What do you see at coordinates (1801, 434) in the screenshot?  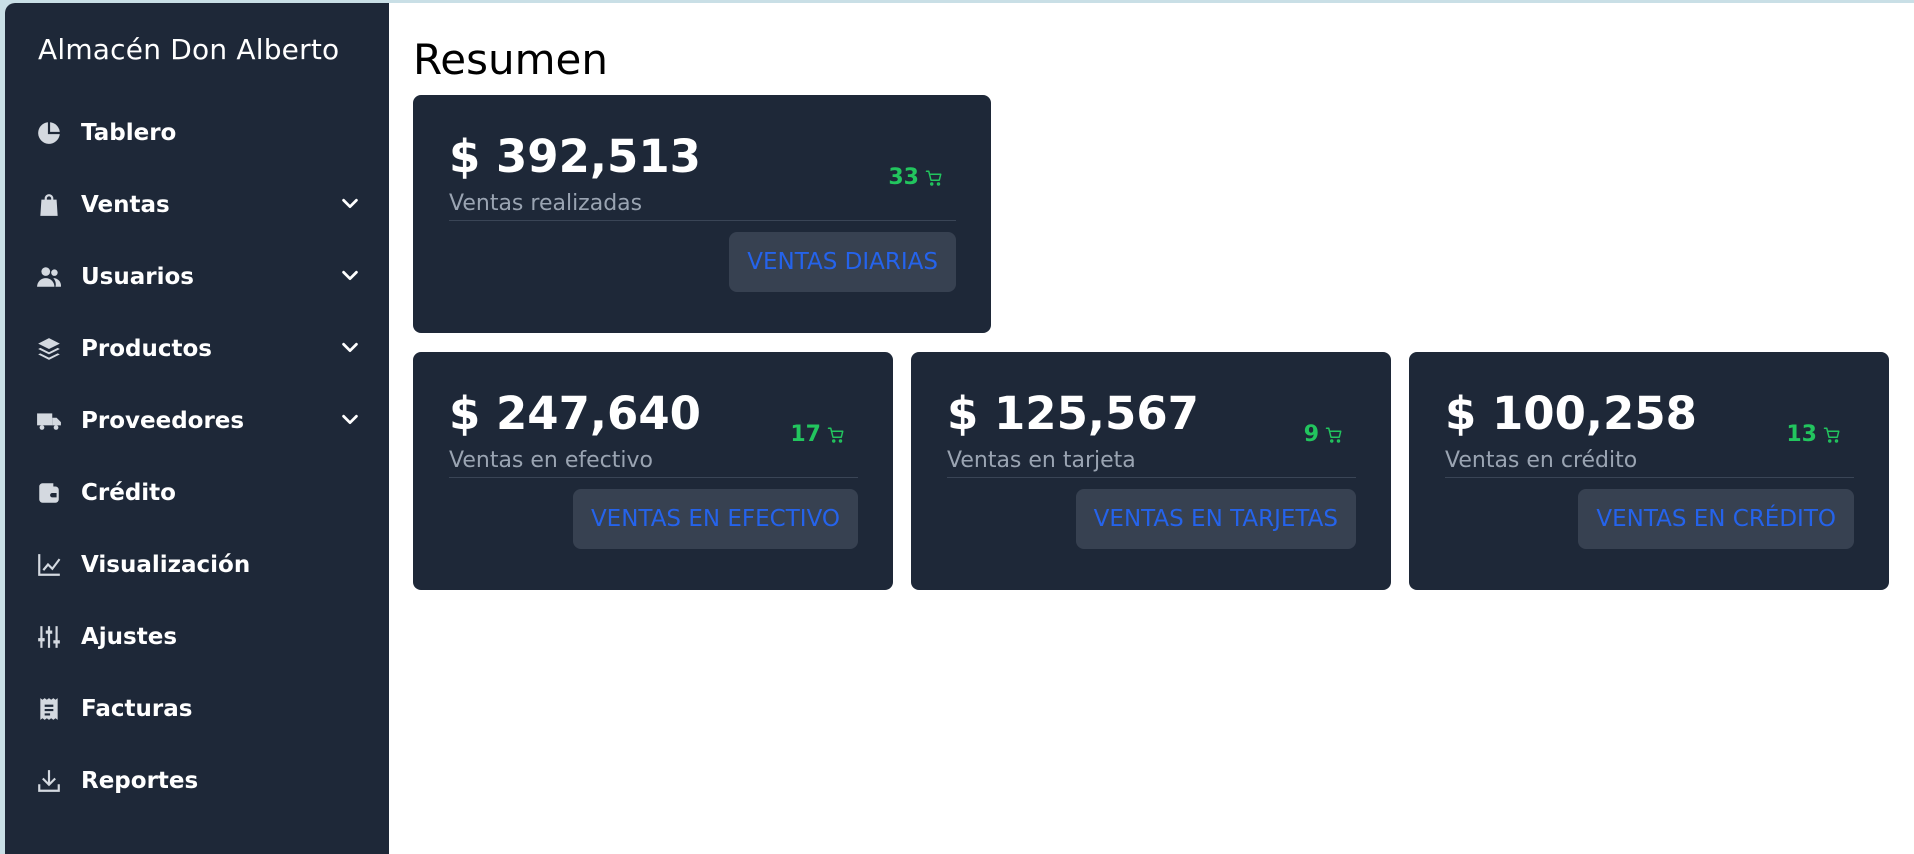 I see `card-count-value: 13` at bounding box center [1801, 434].